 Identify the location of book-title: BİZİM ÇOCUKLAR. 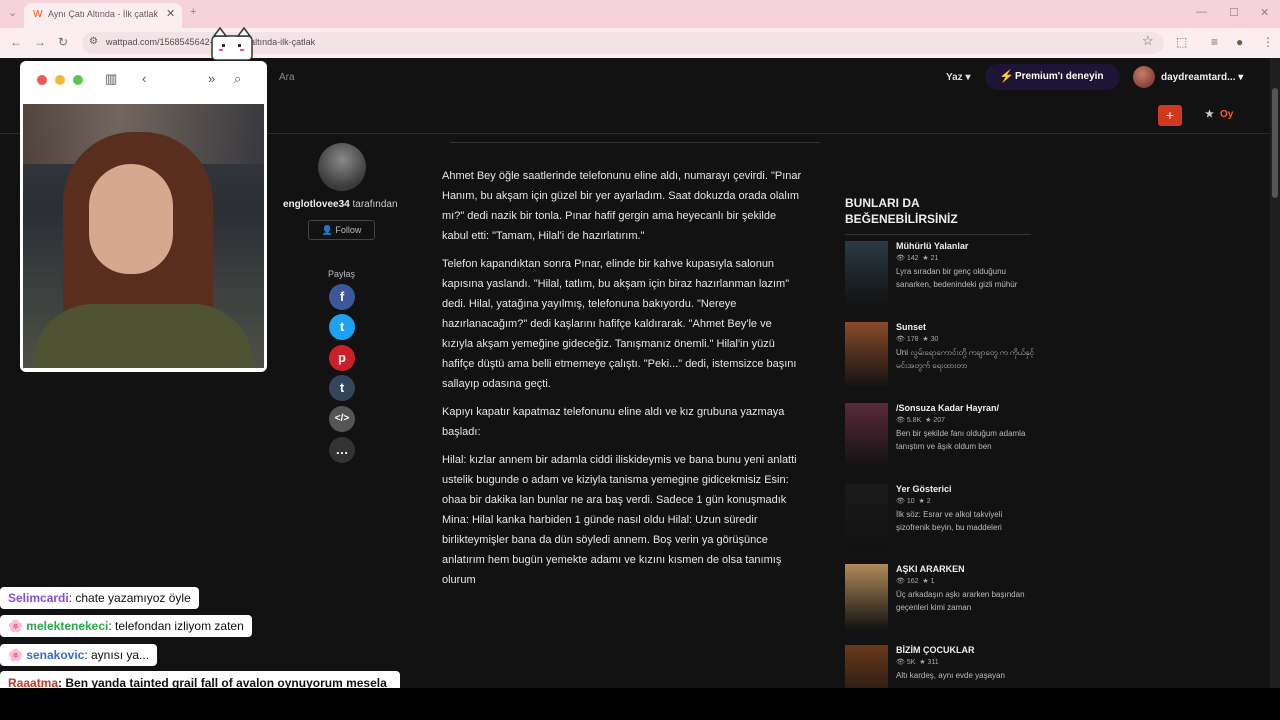
(935, 650).